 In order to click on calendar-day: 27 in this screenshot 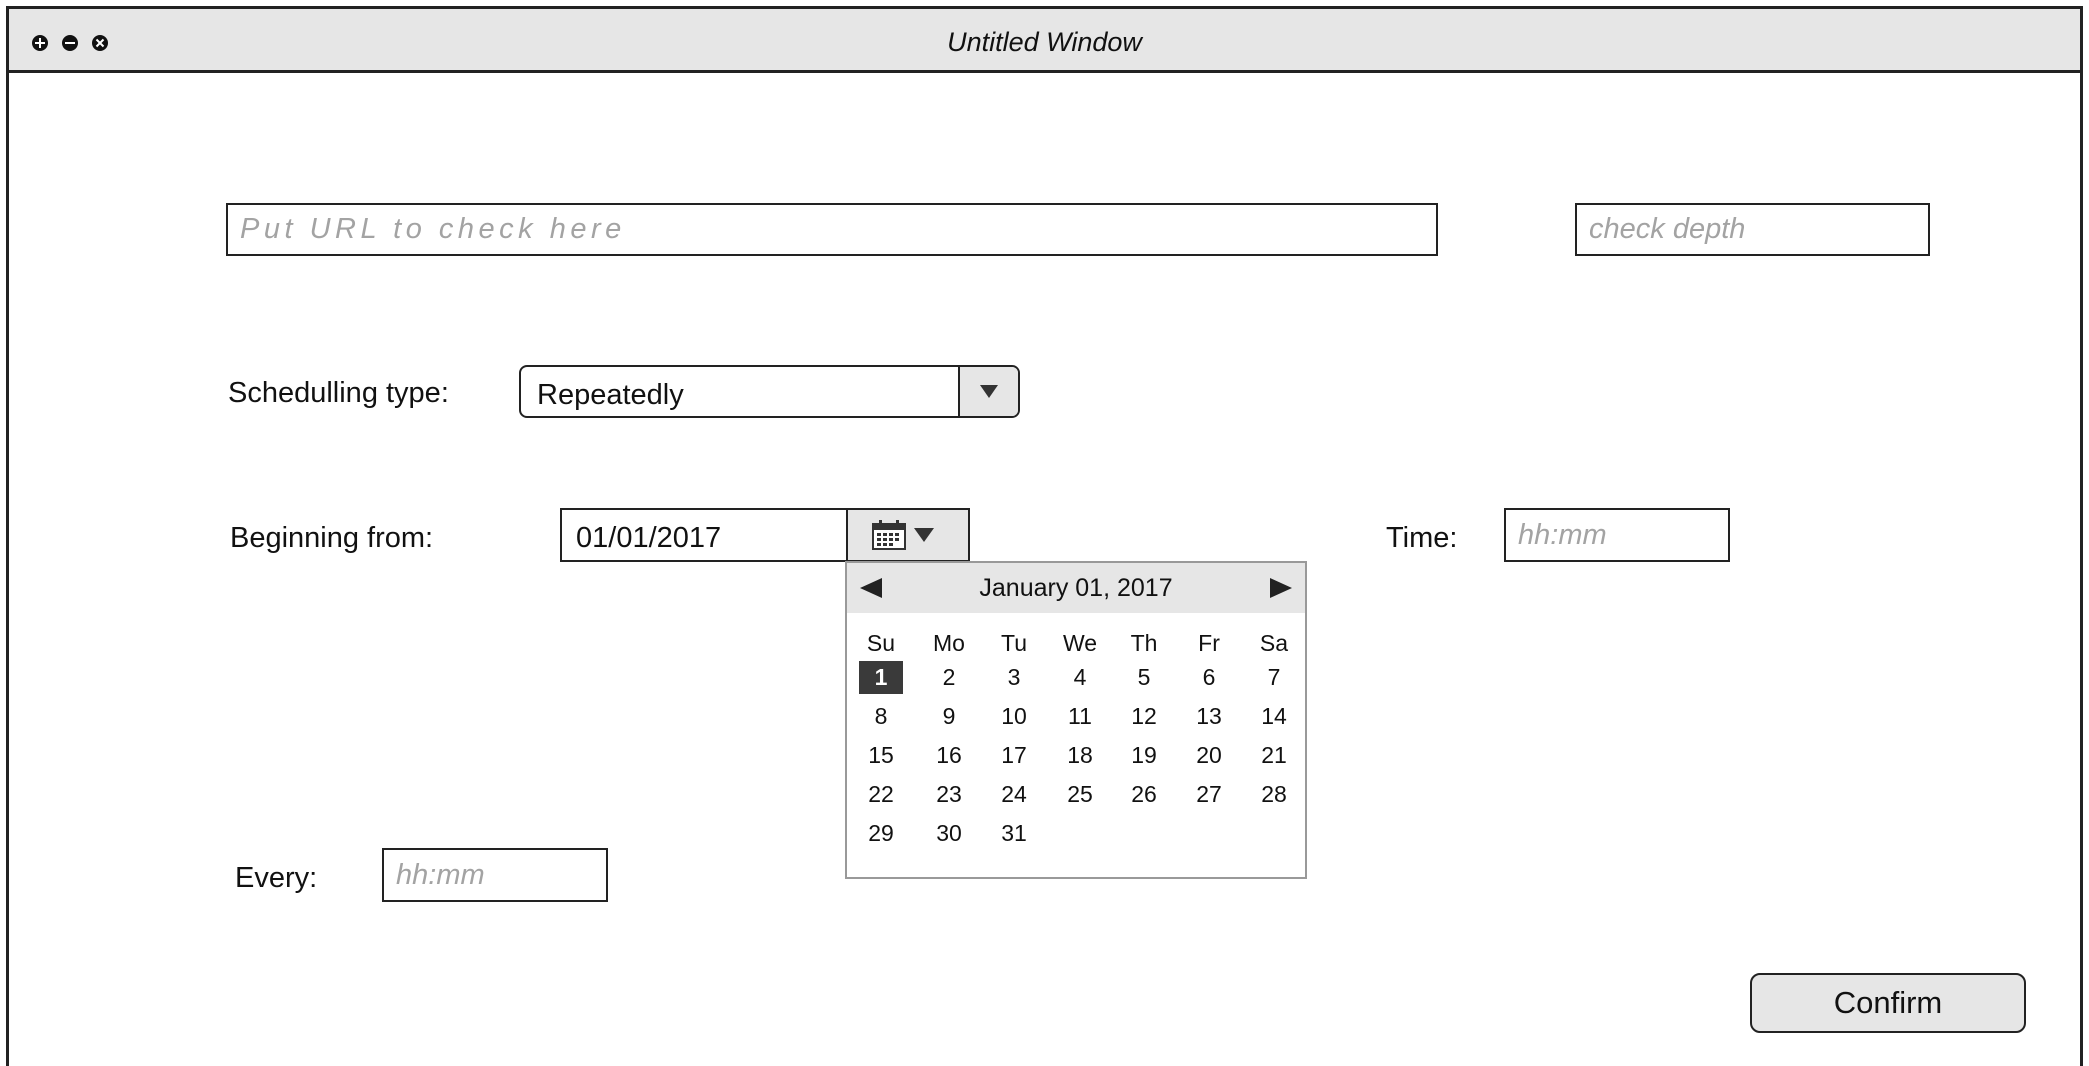, I will do `click(1209, 794)`.